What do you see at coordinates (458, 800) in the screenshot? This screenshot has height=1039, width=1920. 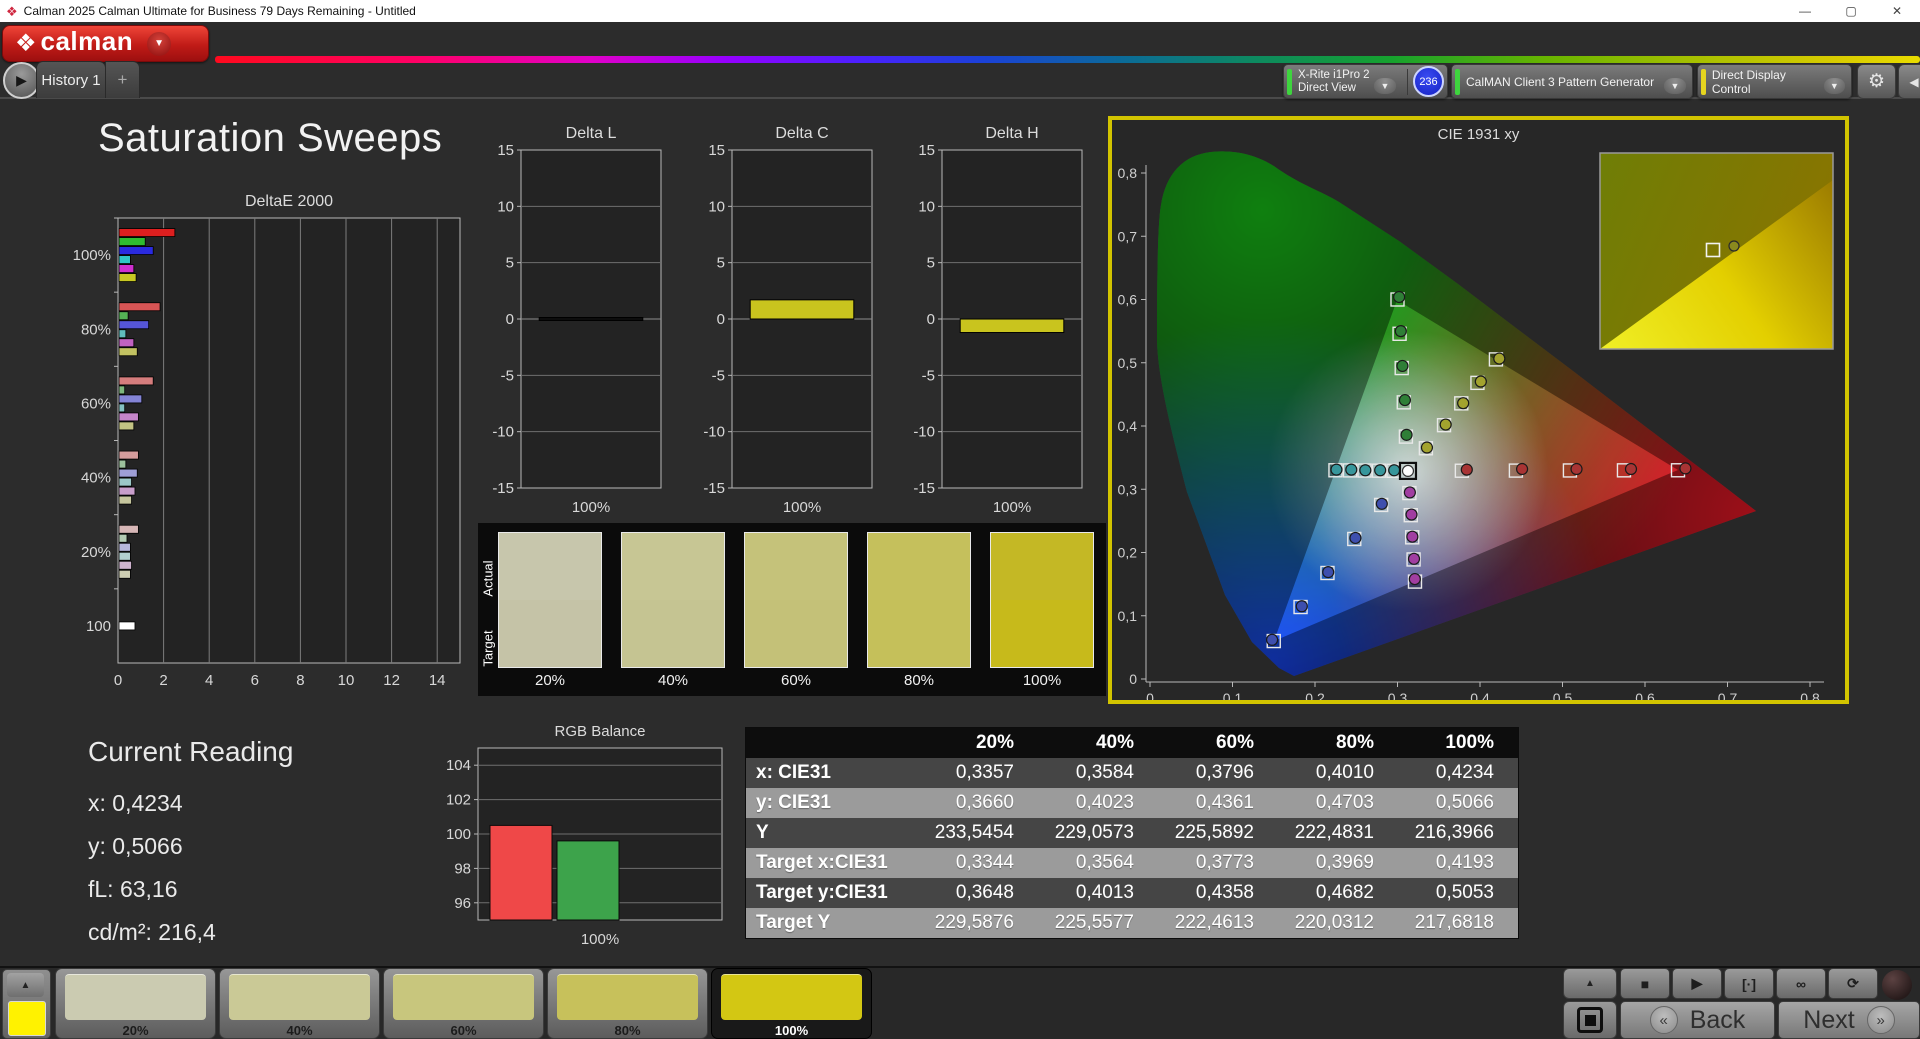 I see `svg-text: 102` at bounding box center [458, 800].